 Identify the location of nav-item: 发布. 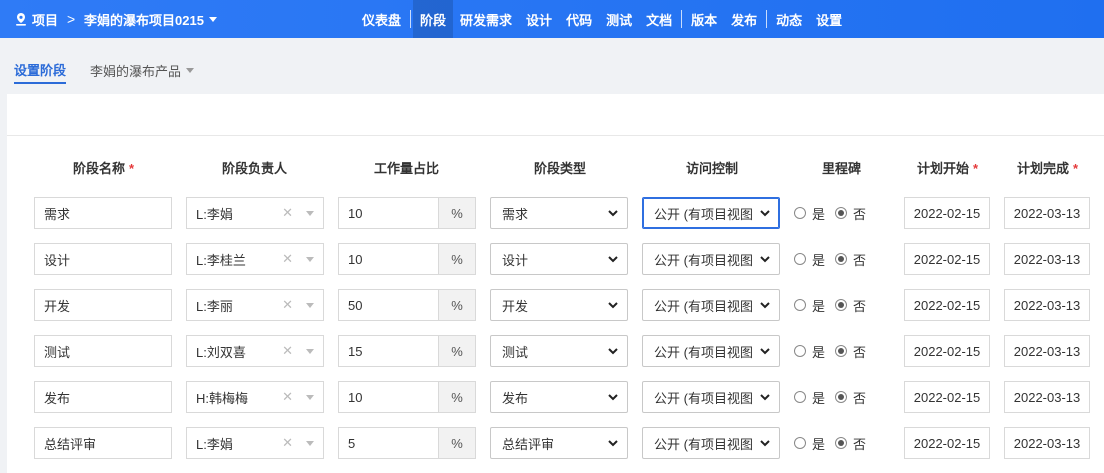
(744, 19).